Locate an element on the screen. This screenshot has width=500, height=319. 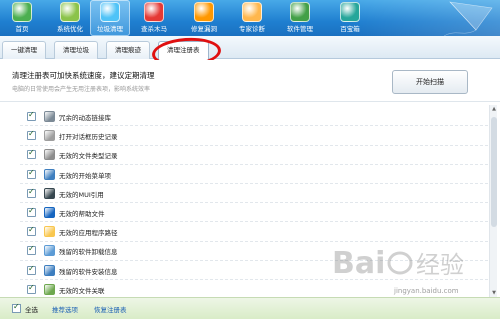
bottom-bar: 全选 推荐选项 恢复注册表 is located at coordinates (250, 308).